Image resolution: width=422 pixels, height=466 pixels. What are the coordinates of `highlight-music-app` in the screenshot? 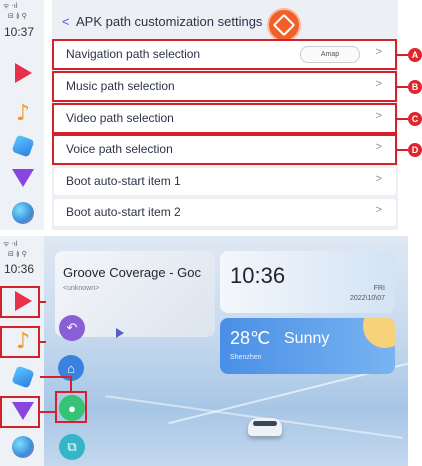 It's located at (20, 342).